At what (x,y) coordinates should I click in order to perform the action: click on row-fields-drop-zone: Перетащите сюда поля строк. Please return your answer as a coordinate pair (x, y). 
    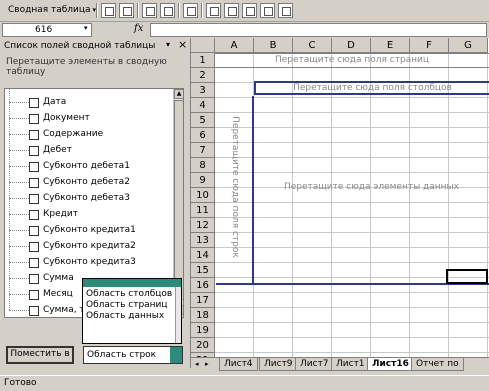
    Looking at the image, I should click on (235, 190).